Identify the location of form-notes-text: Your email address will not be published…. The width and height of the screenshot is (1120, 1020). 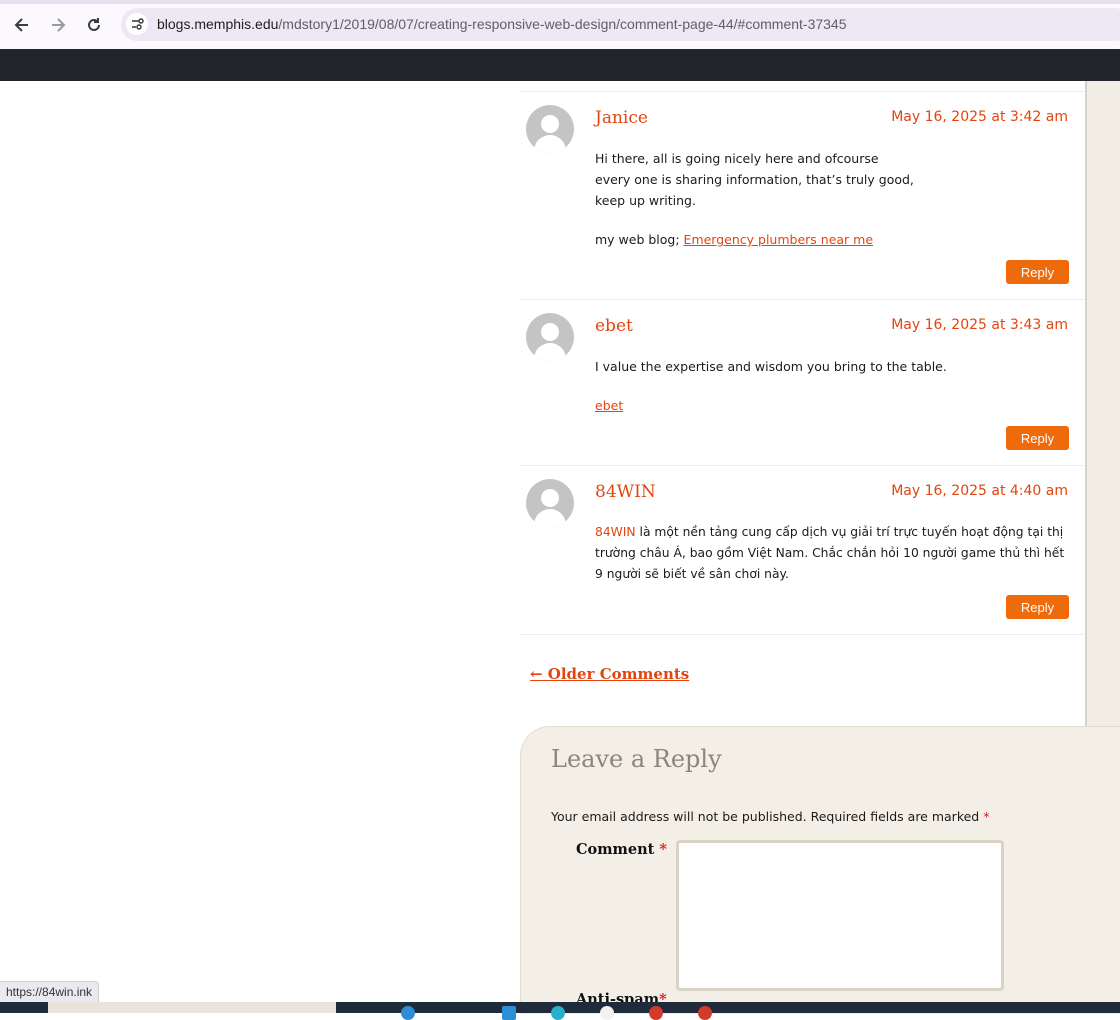
(767, 816).